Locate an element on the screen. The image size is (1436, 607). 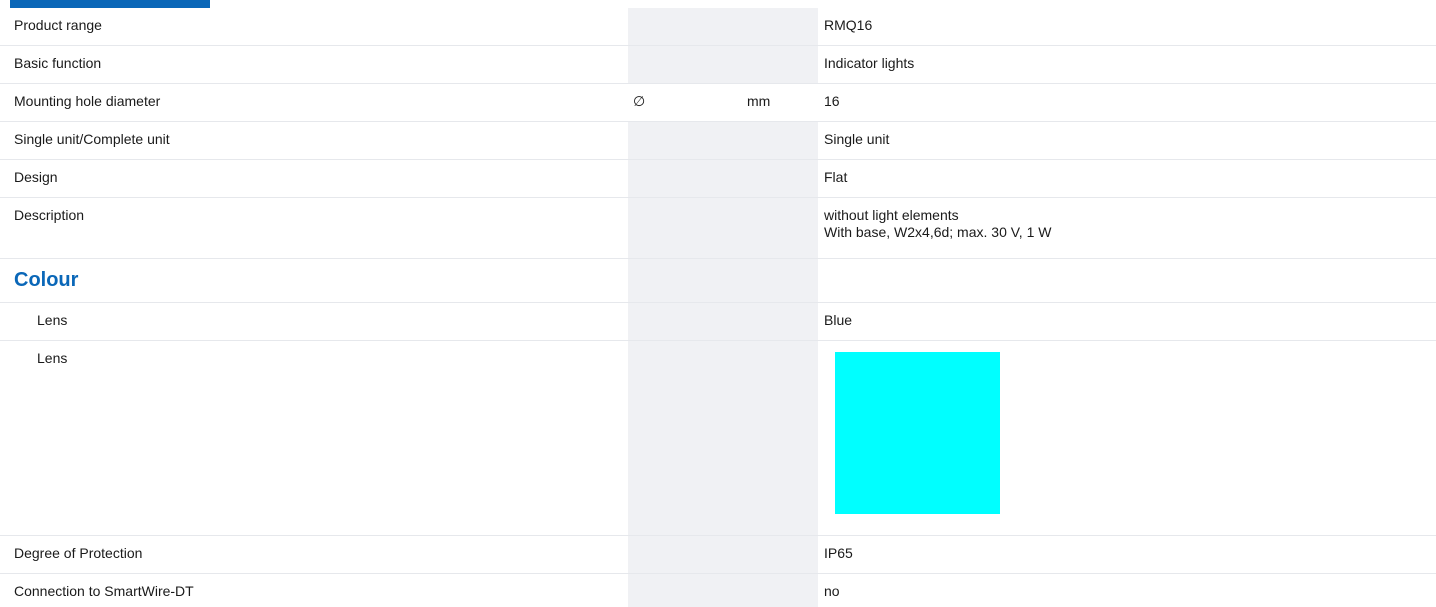
row-label: Description is located at coordinates (49, 215).